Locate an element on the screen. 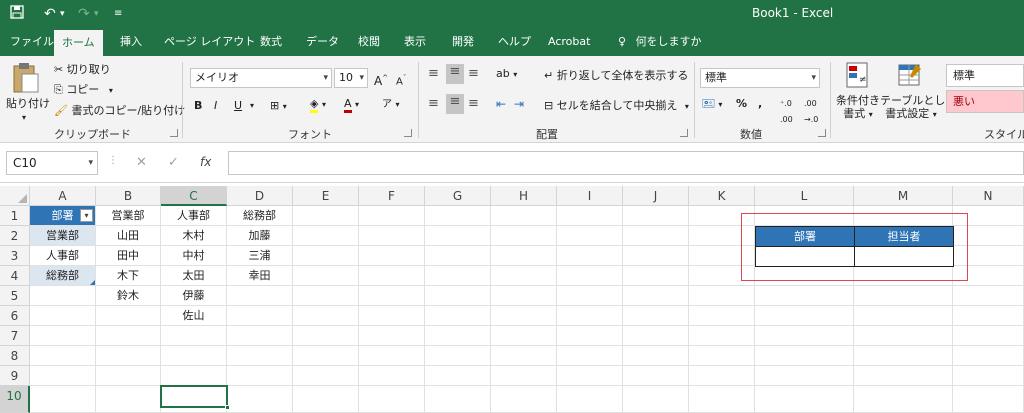 The image size is (1024, 413). italic-button: I is located at coordinates (215, 106).